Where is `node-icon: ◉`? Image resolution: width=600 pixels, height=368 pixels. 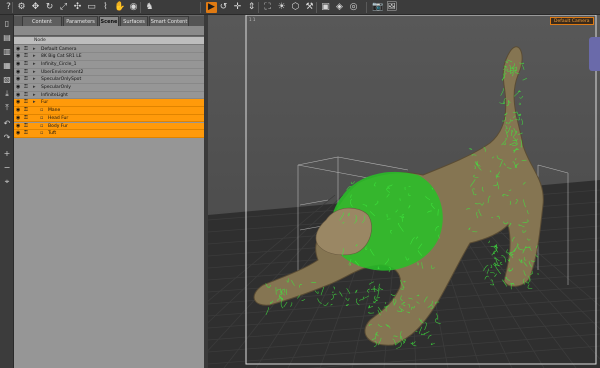
node-icon: ◉ is located at coordinates (133, 7).